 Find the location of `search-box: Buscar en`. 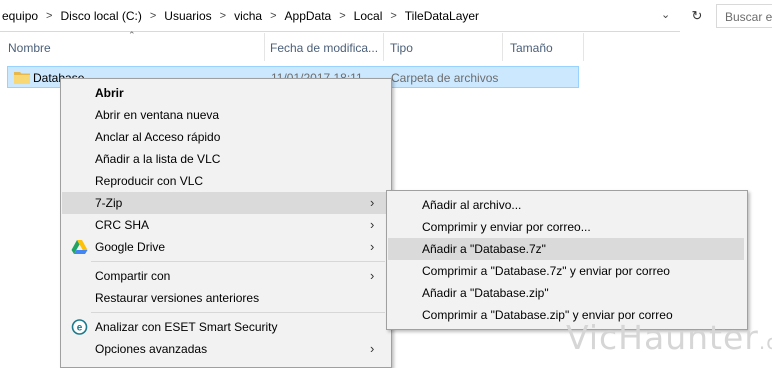

search-box: Buscar en is located at coordinates (744, 16).